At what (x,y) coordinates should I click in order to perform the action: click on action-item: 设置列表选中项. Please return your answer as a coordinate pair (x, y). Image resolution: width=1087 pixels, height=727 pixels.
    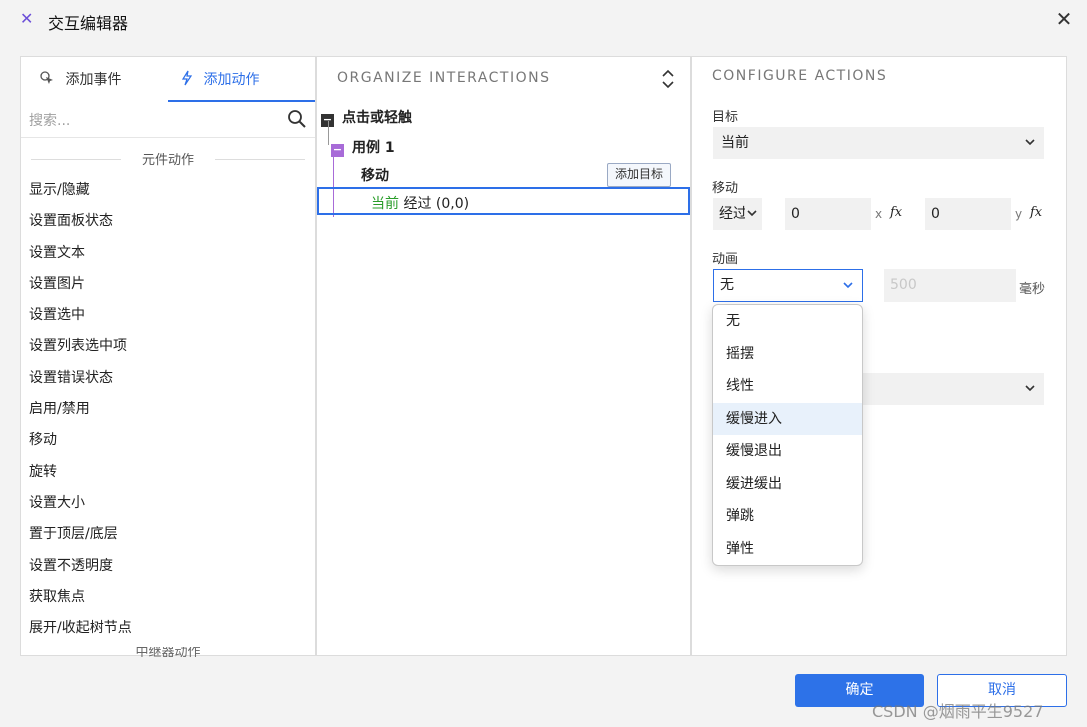
    Looking at the image, I should click on (80, 349).